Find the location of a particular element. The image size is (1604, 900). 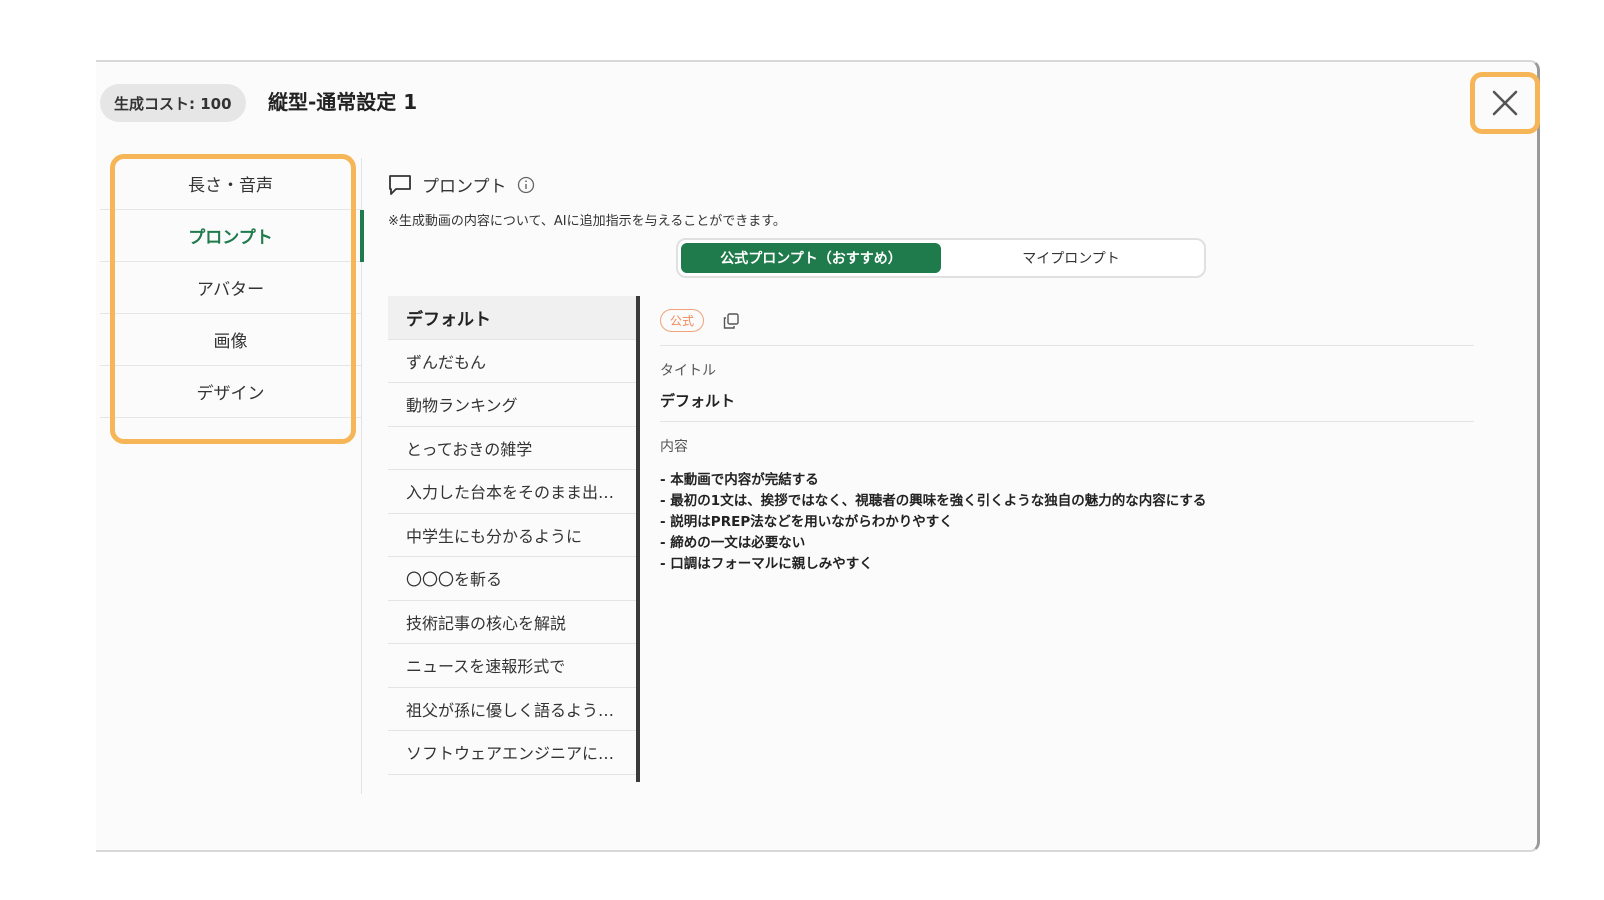

tab-official-prompt: 公式プロンプト（おすすめ） is located at coordinates (811, 258).